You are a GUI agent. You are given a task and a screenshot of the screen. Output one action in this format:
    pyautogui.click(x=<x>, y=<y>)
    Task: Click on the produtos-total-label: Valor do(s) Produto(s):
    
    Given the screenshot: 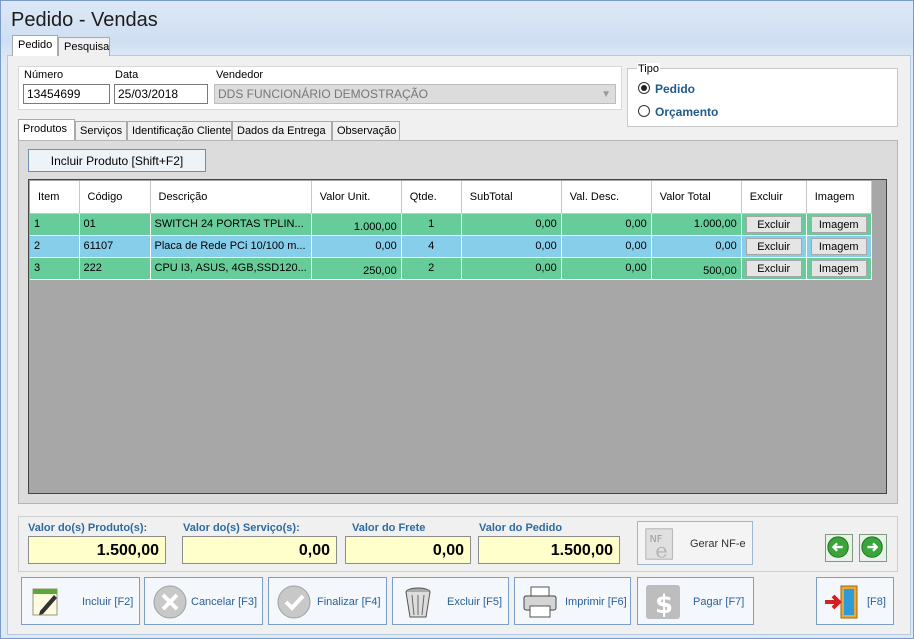 What is the action you would take?
    pyautogui.click(x=88, y=528)
    